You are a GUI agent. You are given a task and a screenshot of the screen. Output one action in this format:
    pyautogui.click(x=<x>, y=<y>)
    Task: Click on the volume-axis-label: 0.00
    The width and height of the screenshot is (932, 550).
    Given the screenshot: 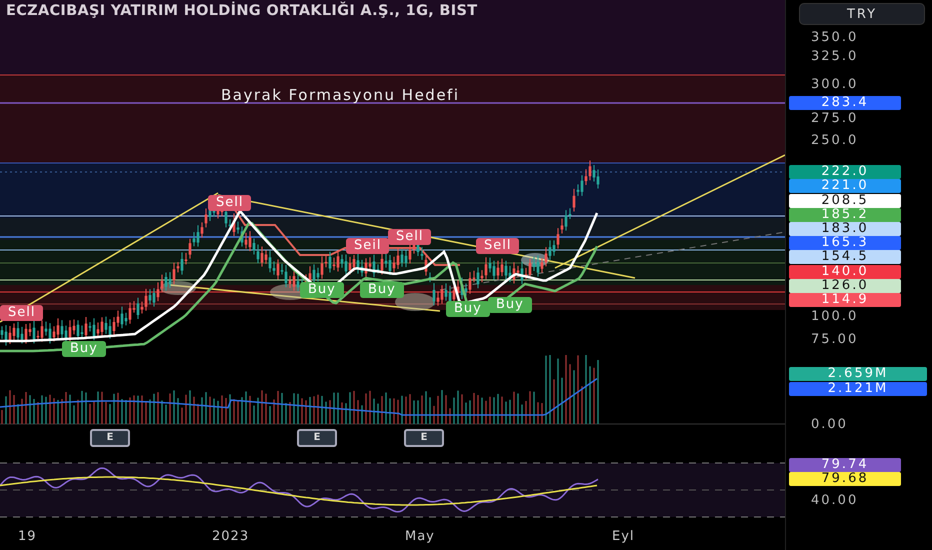 What is the action you would take?
    pyautogui.click(x=829, y=425)
    